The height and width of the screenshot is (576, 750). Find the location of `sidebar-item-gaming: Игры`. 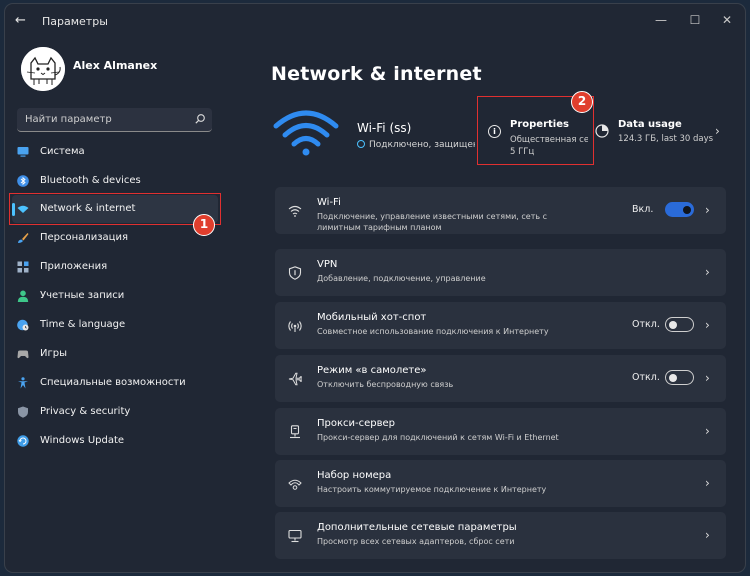

sidebar-item-gaming: Игры is located at coordinates (115, 354).